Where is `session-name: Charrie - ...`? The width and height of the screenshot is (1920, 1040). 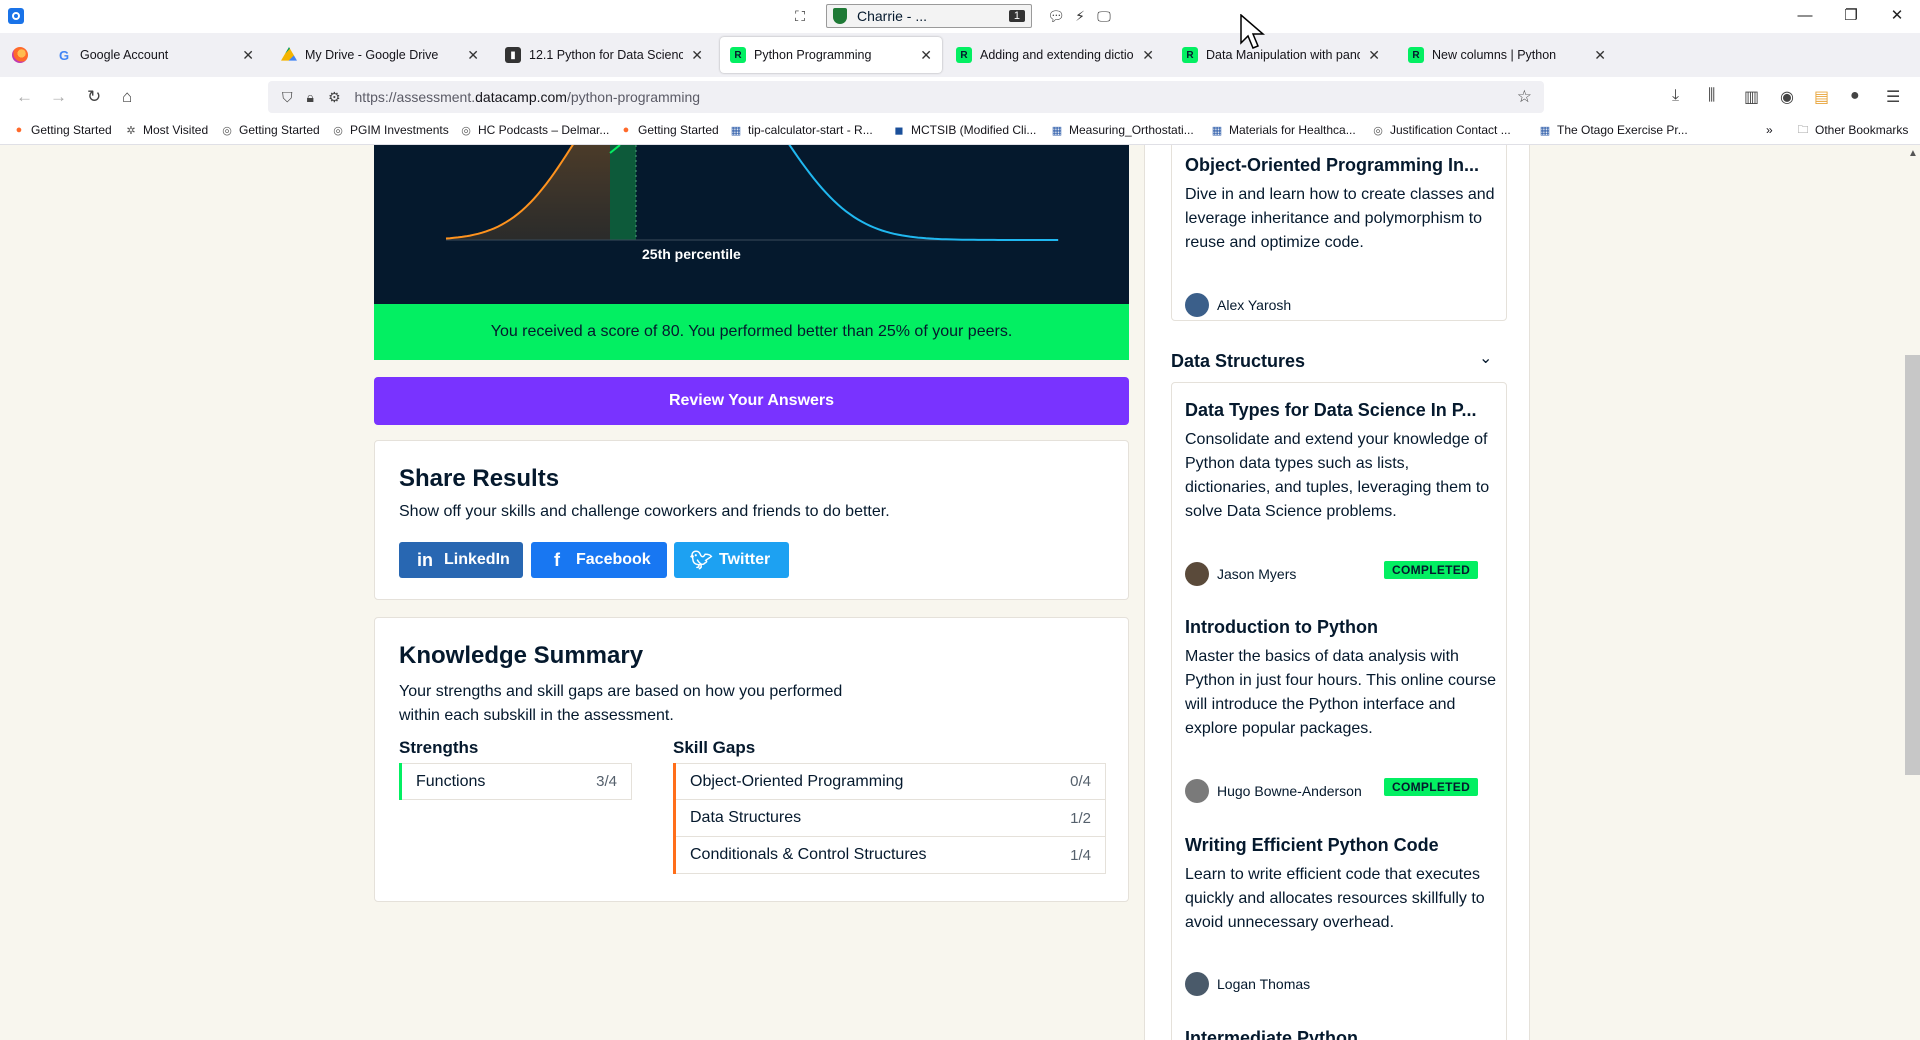
session-name: Charrie - ... is located at coordinates (892, 16).